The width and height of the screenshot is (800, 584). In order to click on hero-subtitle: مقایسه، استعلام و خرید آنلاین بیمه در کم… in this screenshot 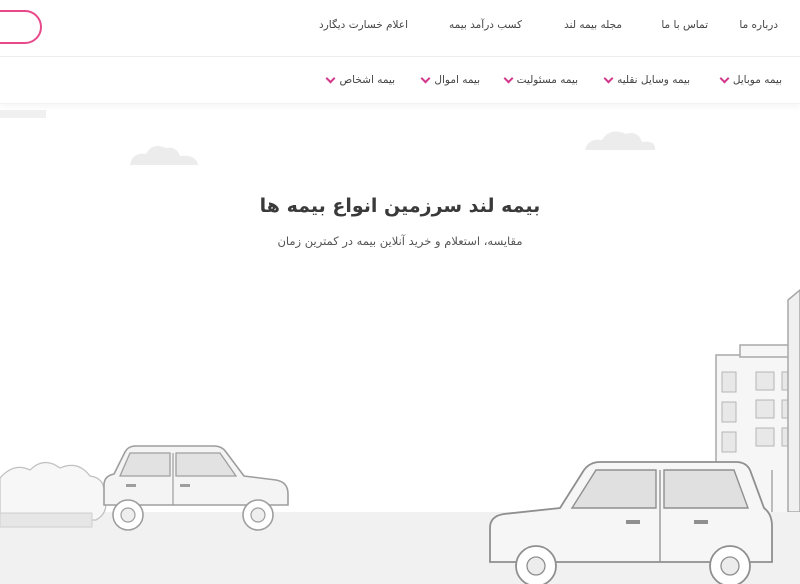, I will do `click(400, 241)`.